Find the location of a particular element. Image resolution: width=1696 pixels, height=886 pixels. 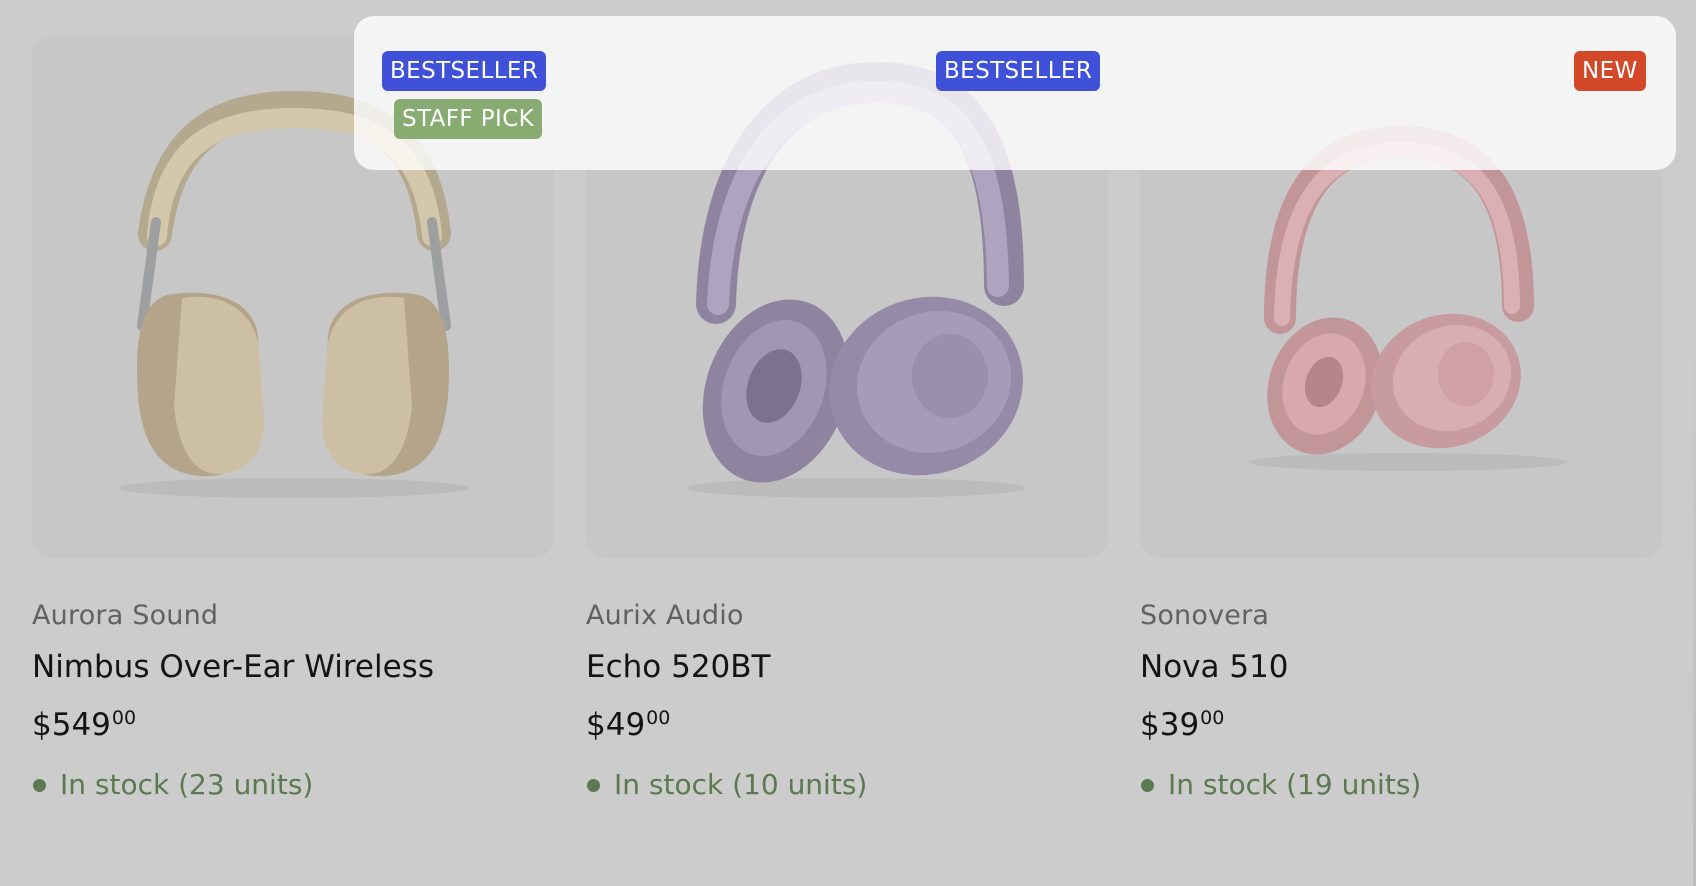

stock-label: In stock (23 units) is located at coordinates (187, 784).